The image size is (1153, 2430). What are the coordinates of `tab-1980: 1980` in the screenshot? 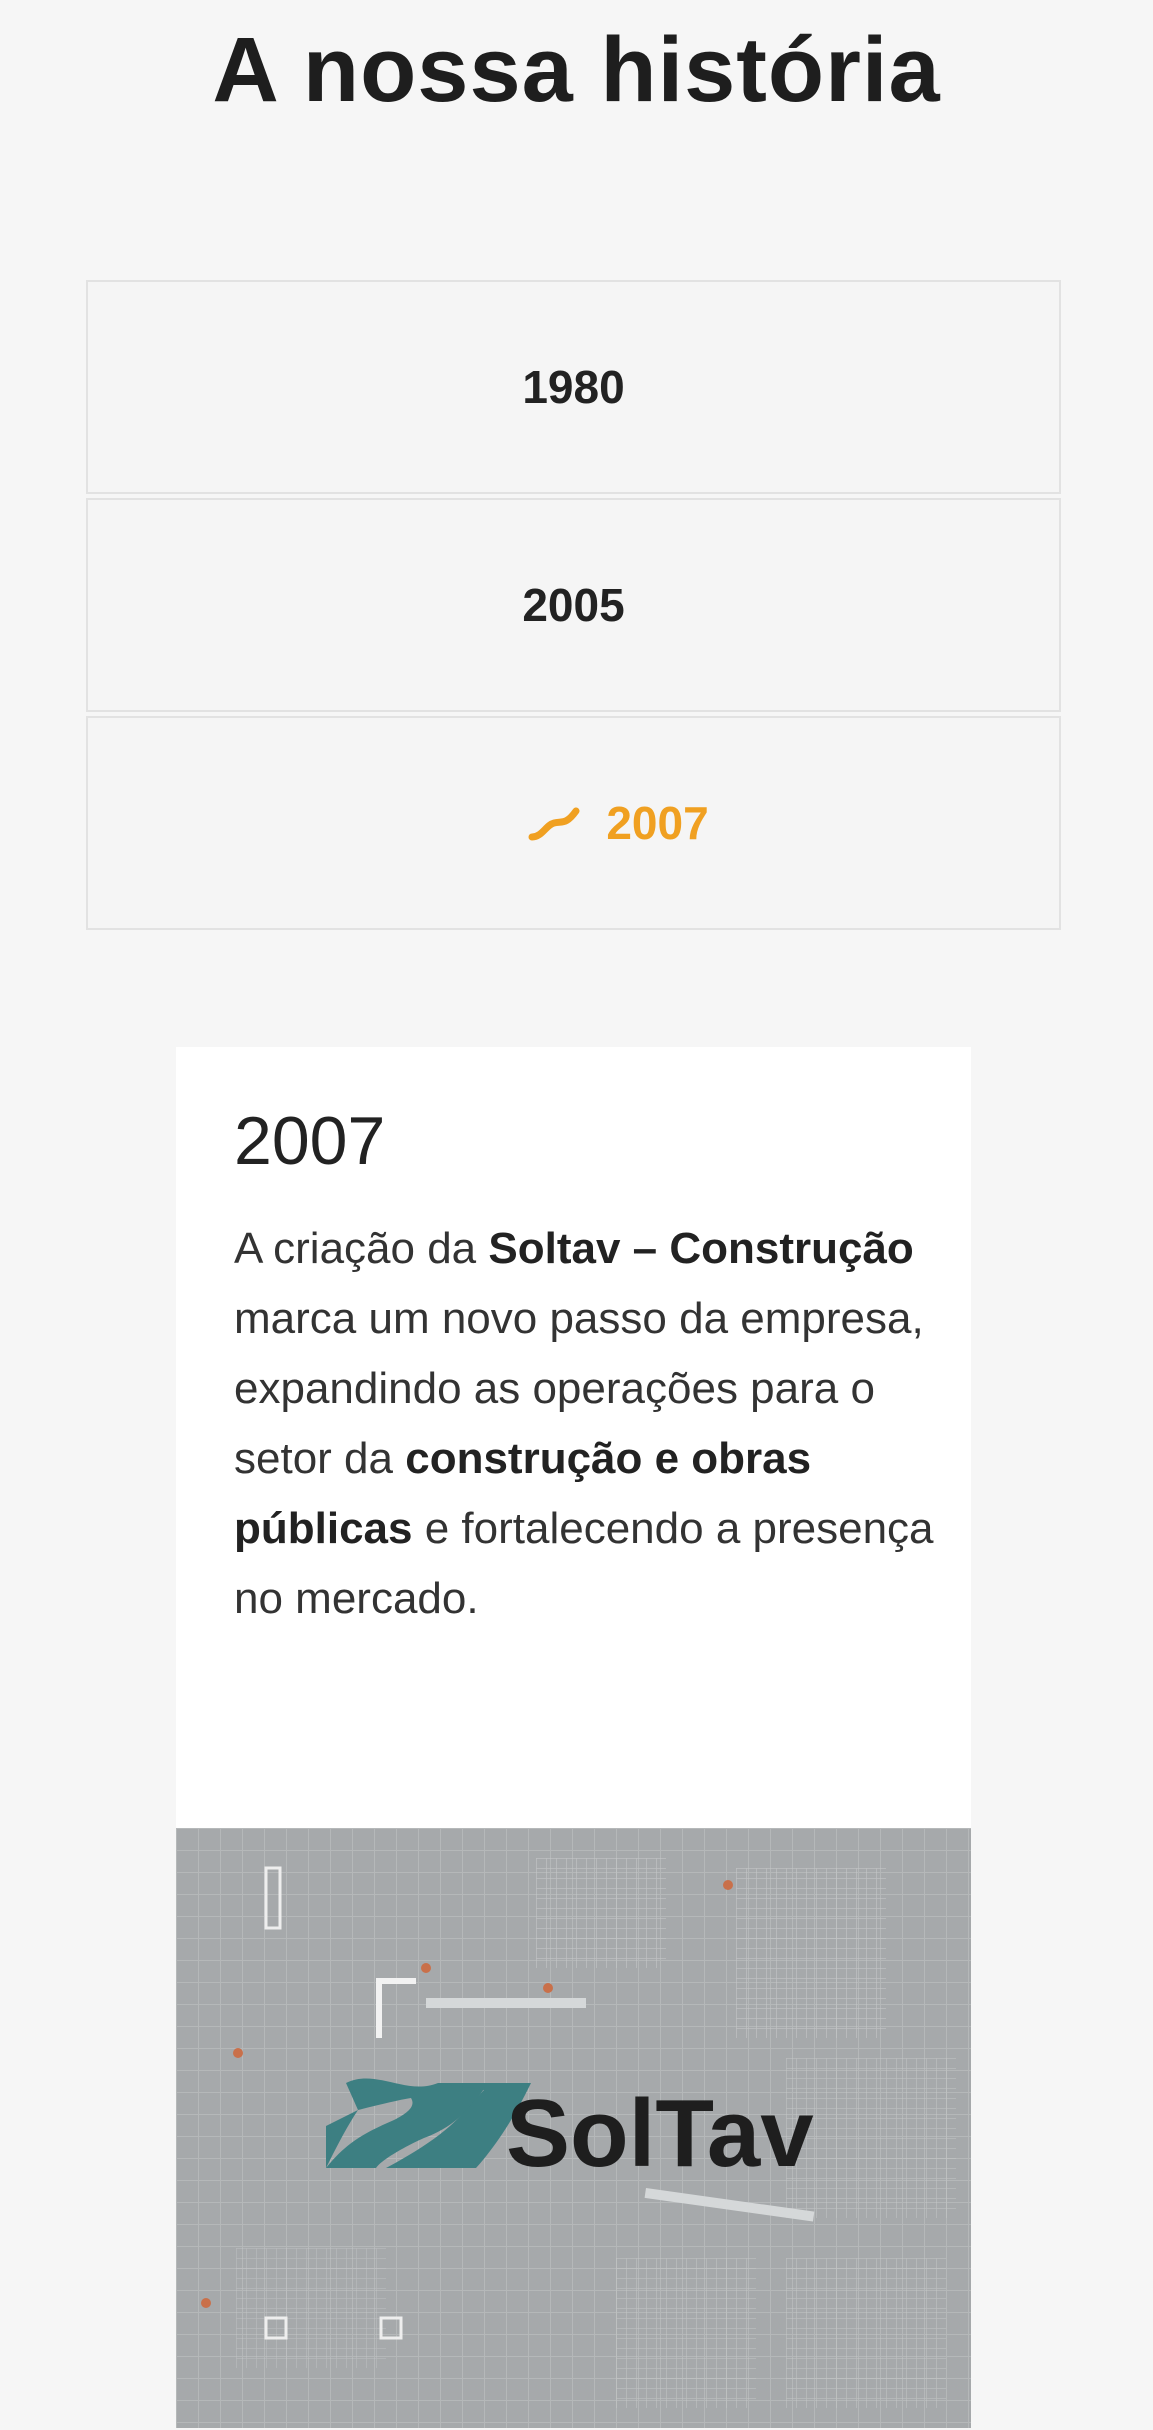 It's located at (573, 387).